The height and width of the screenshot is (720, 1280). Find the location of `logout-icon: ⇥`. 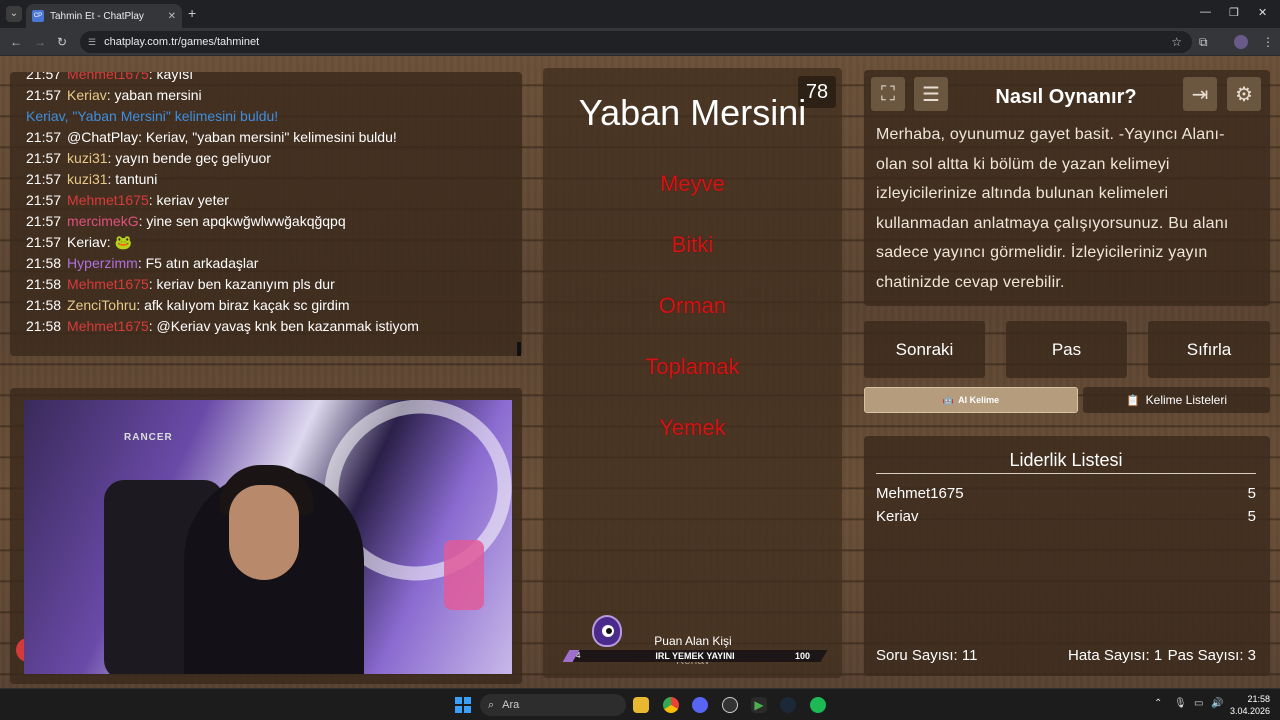

logout-icon: ⇥ is located at coordinates (1200, 94).